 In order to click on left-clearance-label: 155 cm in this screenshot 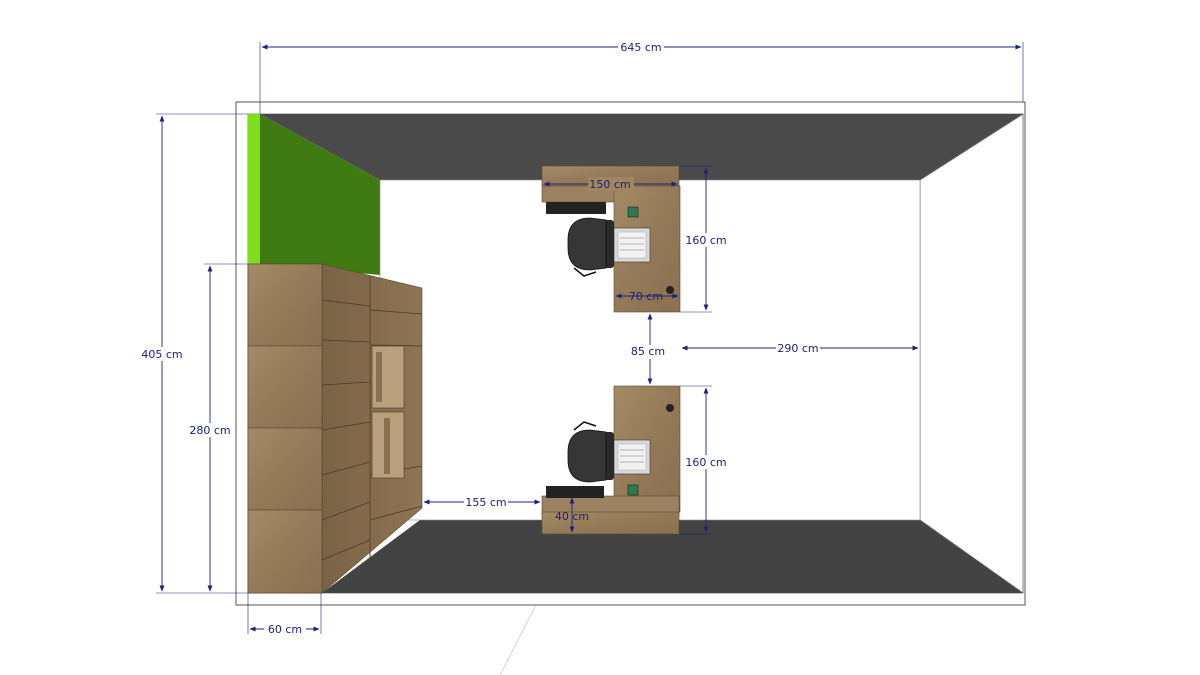, I will do `click(485, 502)`.